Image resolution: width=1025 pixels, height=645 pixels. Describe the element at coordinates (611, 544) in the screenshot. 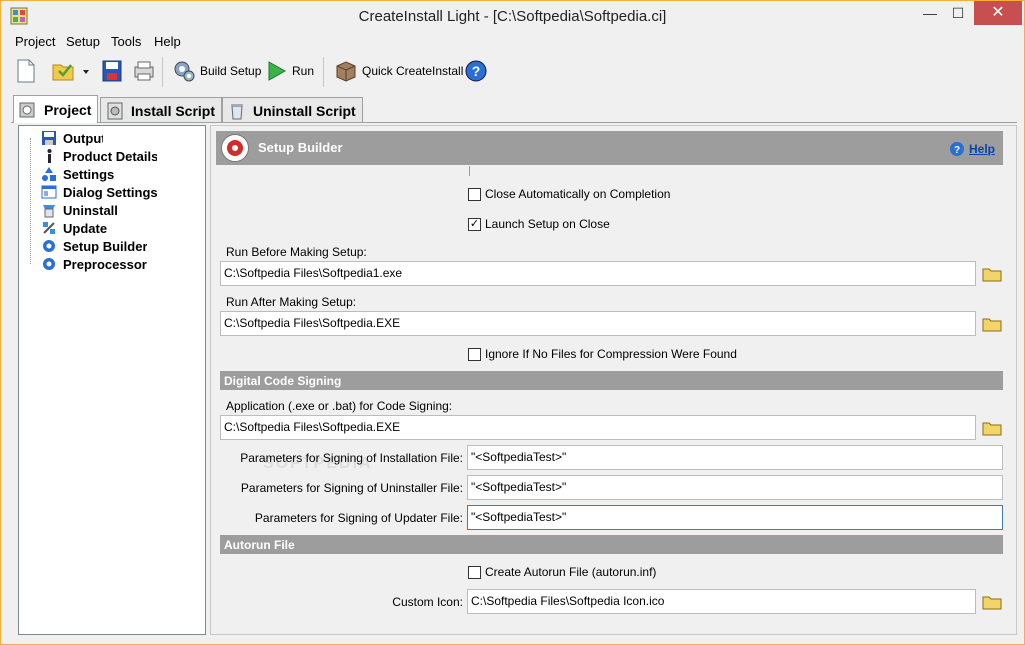

I see `autorun-file-header: Autorun File` at that location.